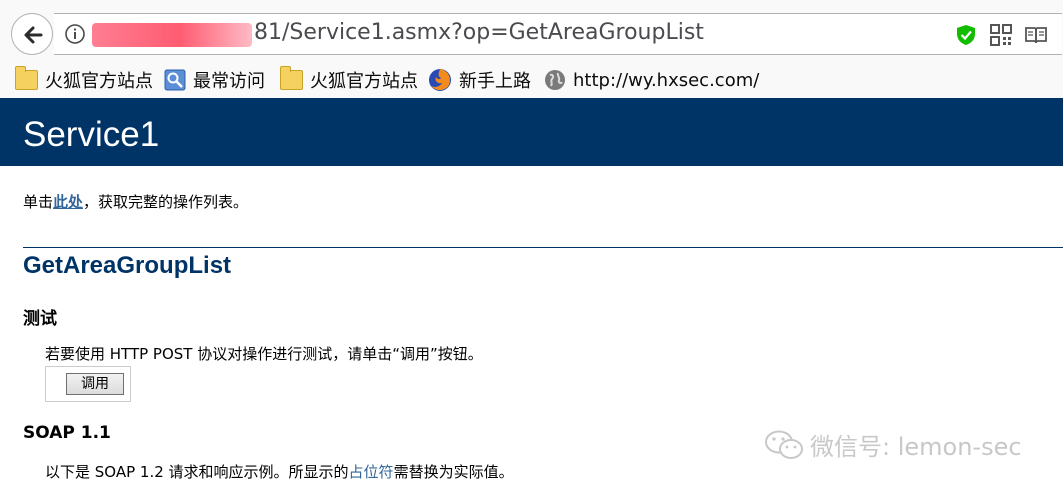 Image resolution: width=1063 pixels, height=490 pixels. What do you see at coordinates (1036, 35) in the screenshot?
I see `reader-view-icon` at bounding box center [1036, 35].